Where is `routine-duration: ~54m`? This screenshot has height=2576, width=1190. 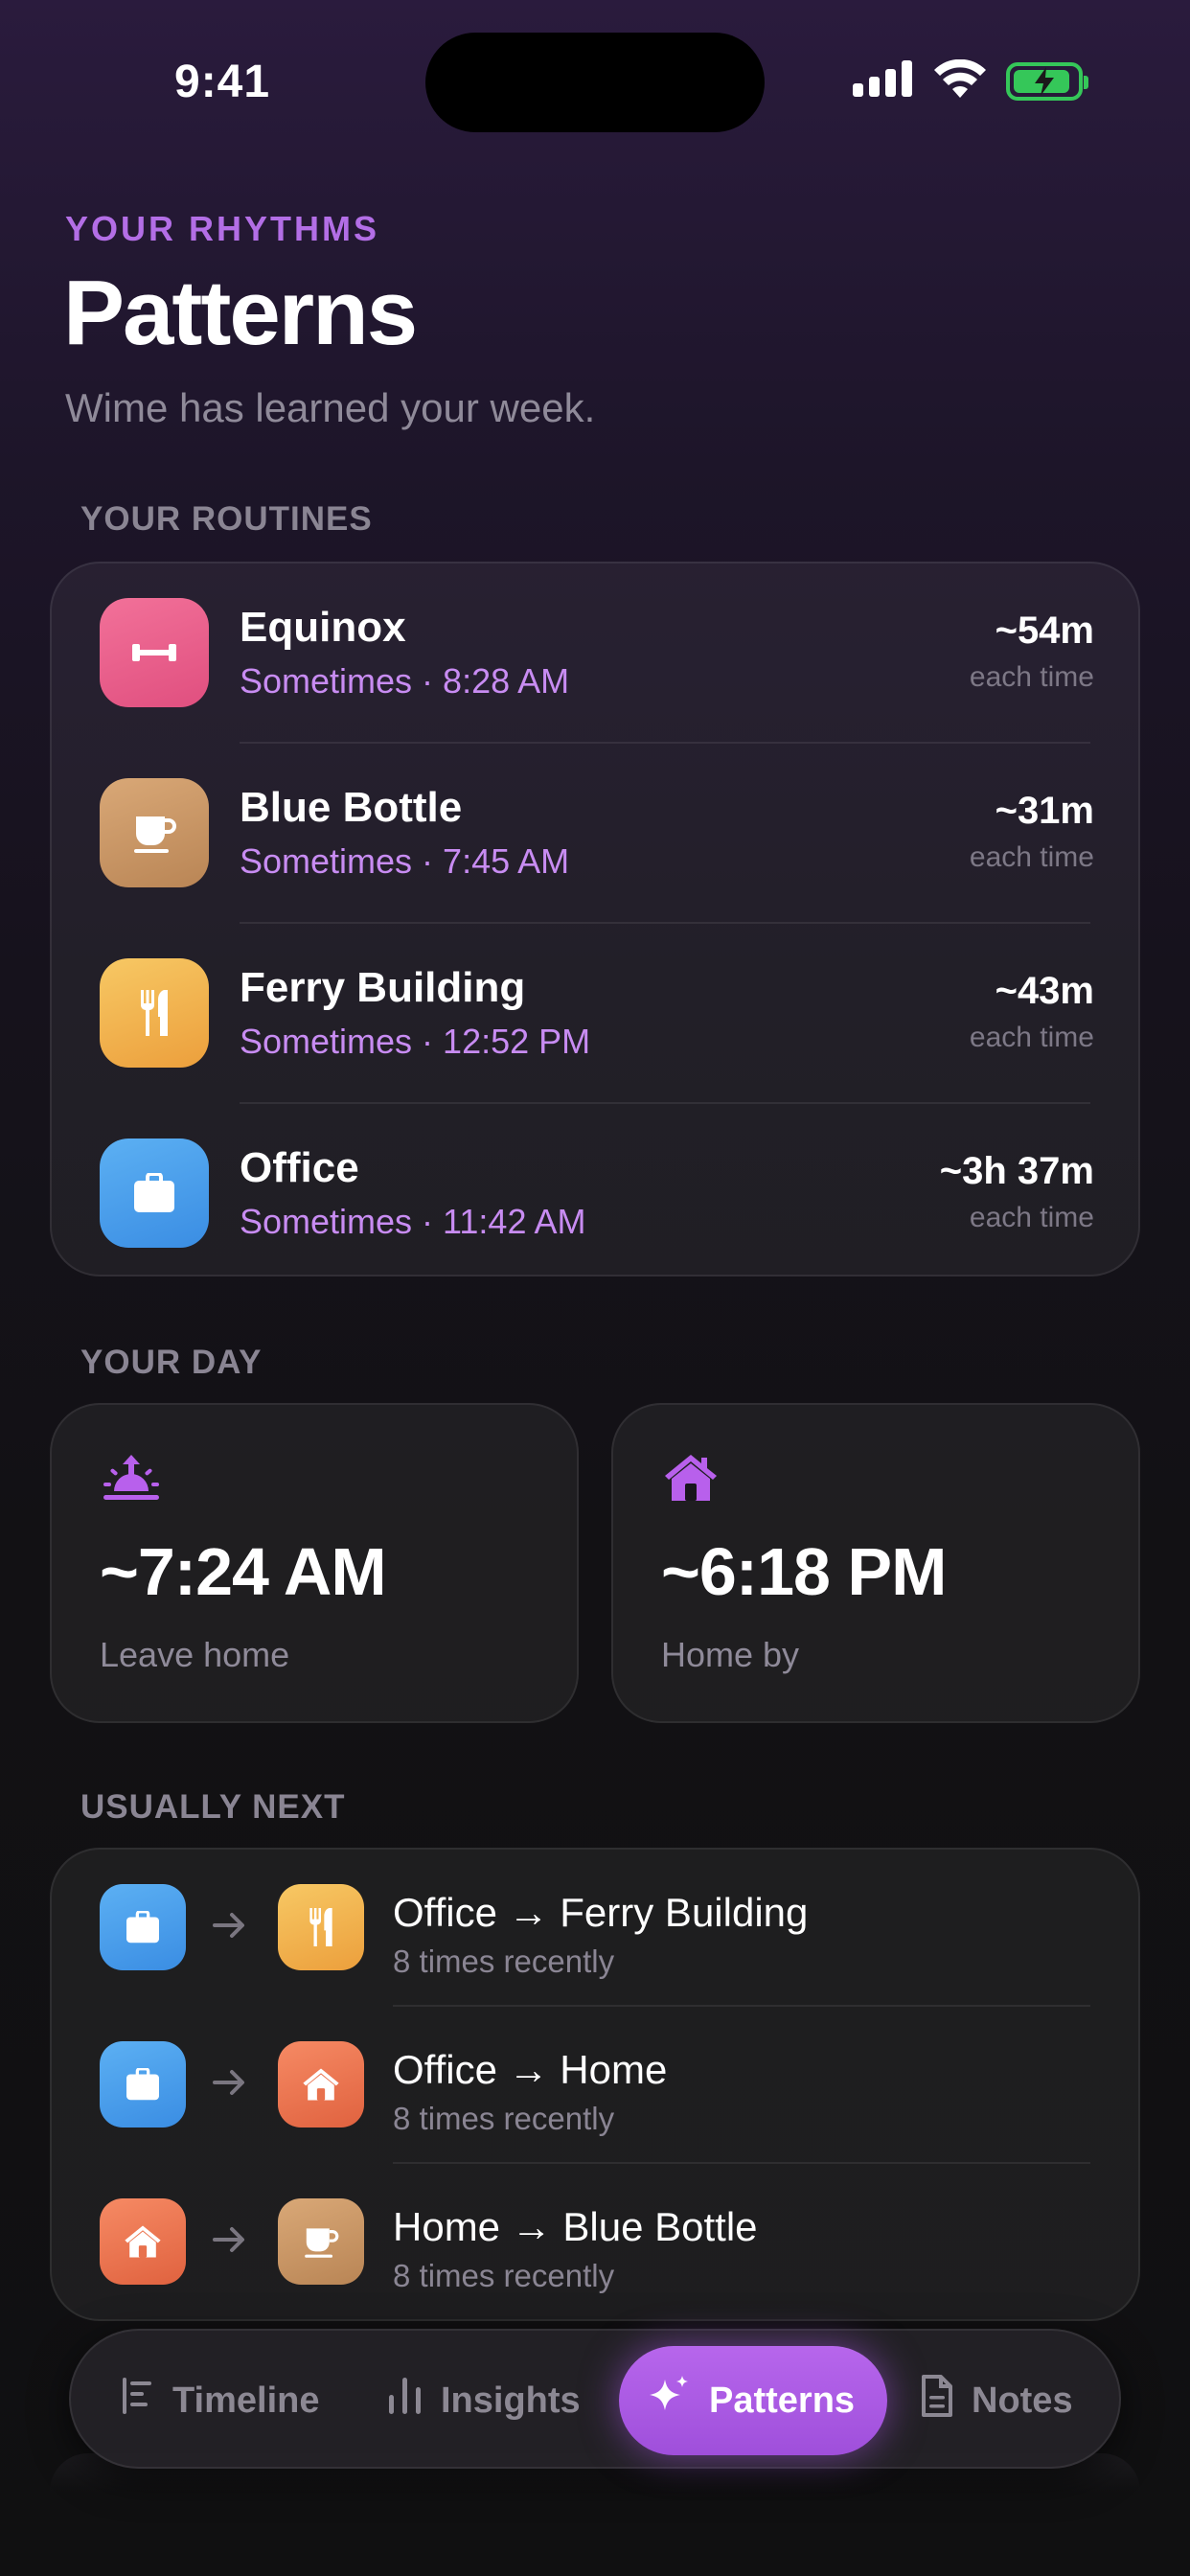
routine-duration: ~54m is located at coordinates (1044, 631).